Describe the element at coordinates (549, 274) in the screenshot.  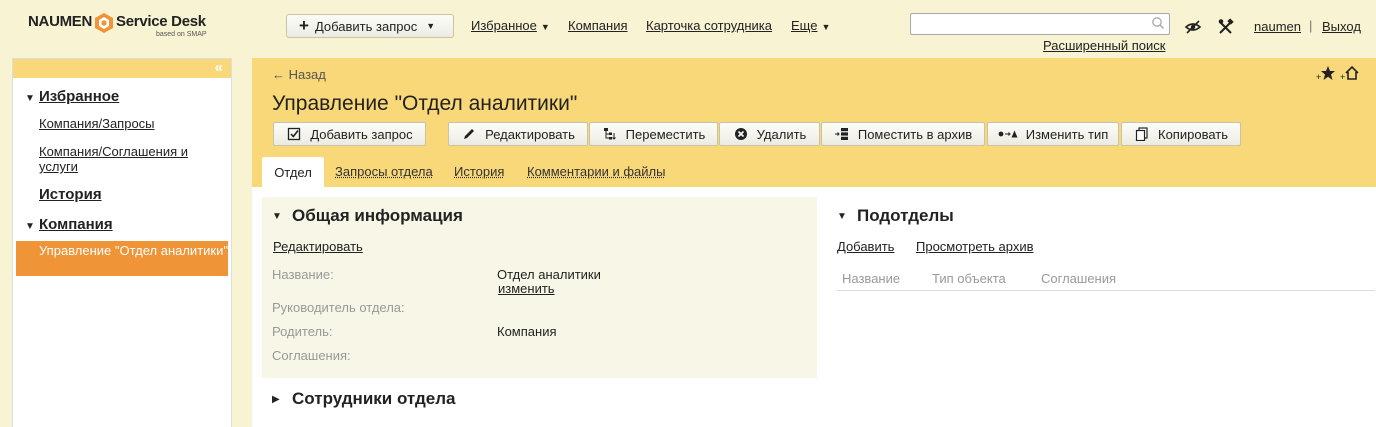
I see `name-value: Отдел аналитики` at that location.